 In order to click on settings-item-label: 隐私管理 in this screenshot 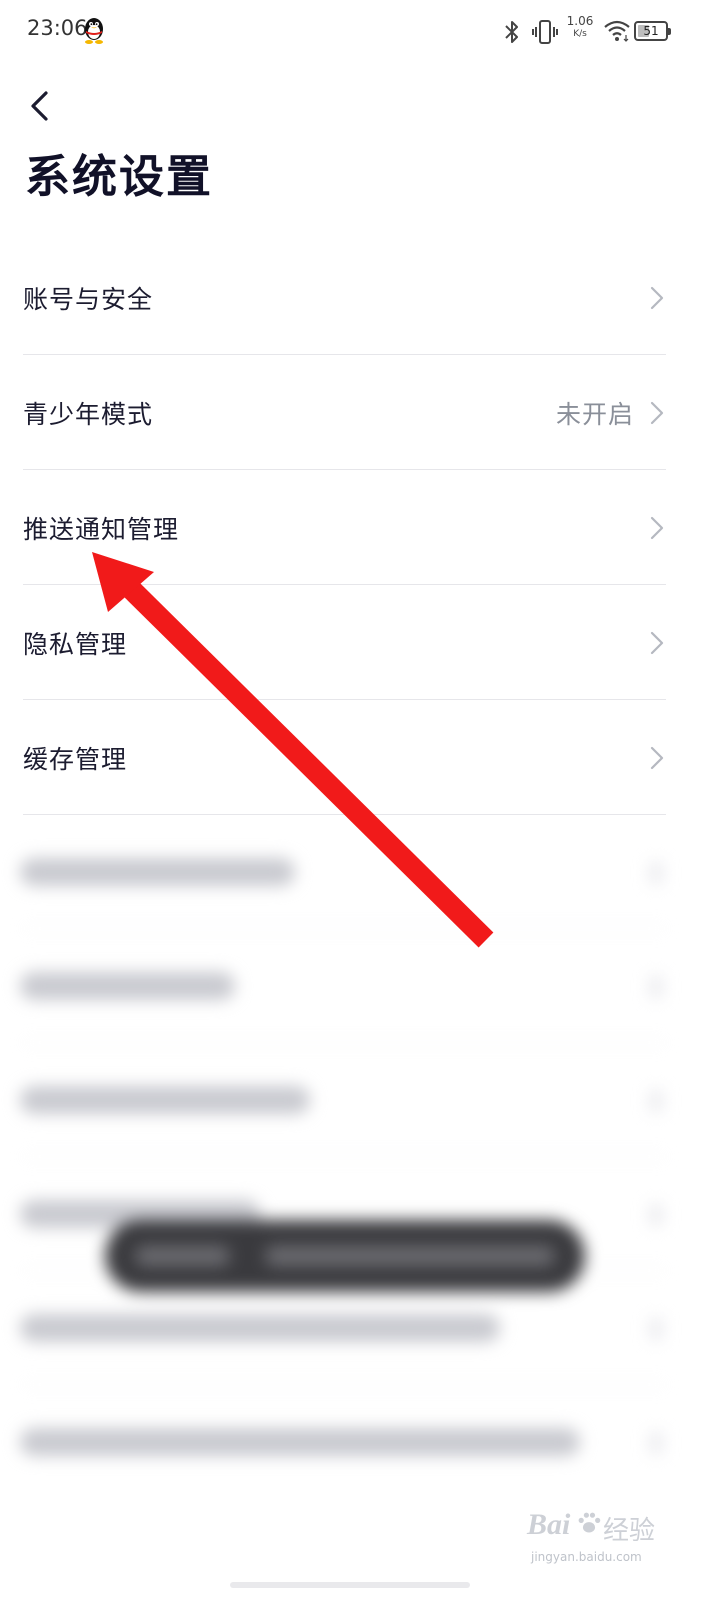, I will do `click(75, 644)`.